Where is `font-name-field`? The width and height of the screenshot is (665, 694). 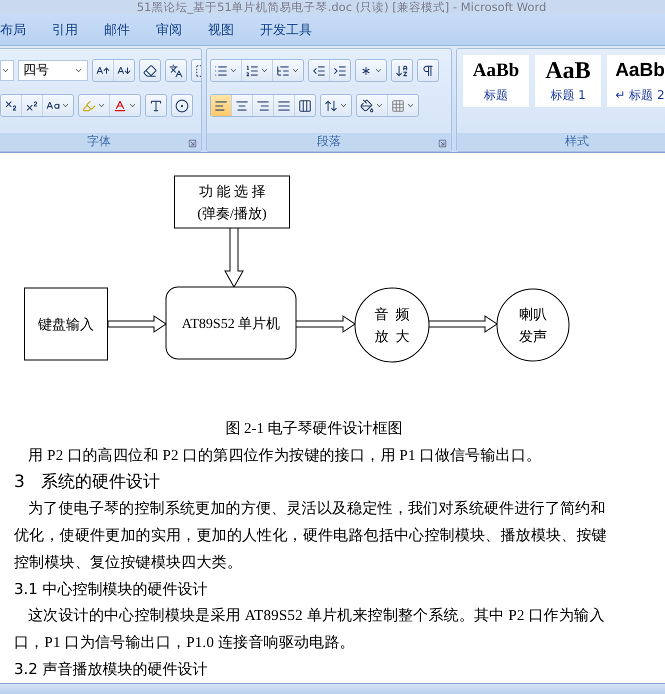
font-name-field is located at coordinates (7, 70).